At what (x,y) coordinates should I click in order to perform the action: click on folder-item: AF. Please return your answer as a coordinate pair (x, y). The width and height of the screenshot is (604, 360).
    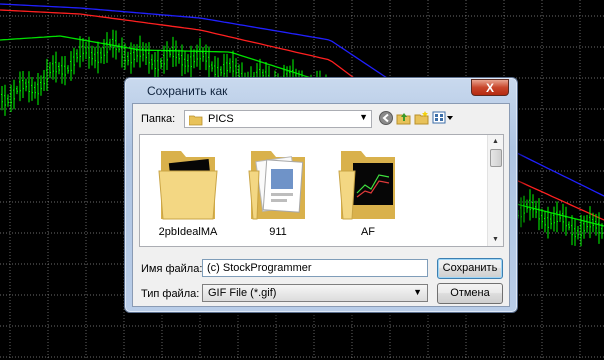
    Looking at the image, I should click on (368, 195).